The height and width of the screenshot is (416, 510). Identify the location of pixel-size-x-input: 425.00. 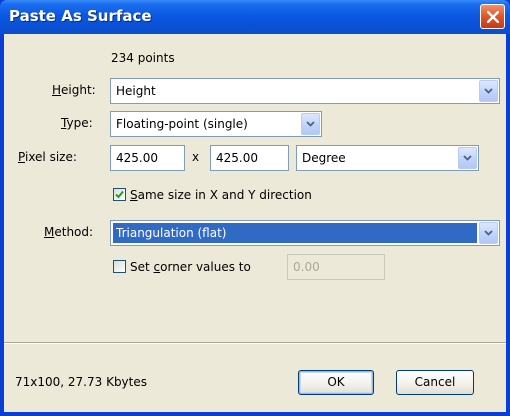
(147, 158).